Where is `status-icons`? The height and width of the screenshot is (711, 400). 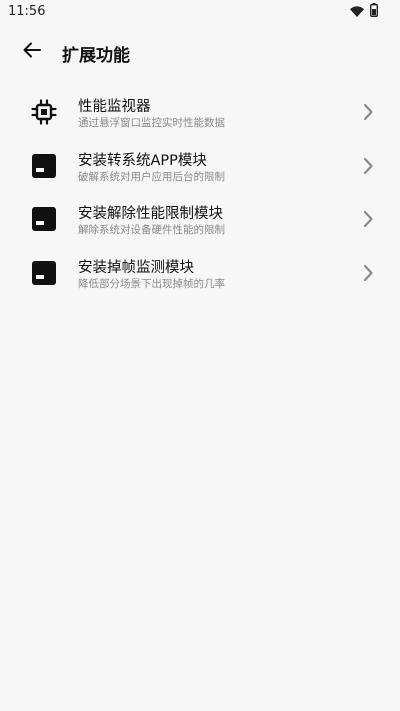 status-icons is located at coordinates (364, 11).